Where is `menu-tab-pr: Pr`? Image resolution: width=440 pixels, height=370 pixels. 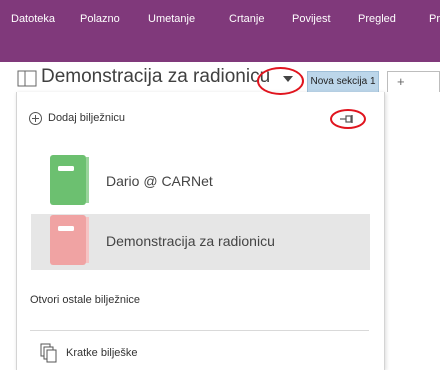 menu-tab-pr: Pr is located at coordinates (434, 19).